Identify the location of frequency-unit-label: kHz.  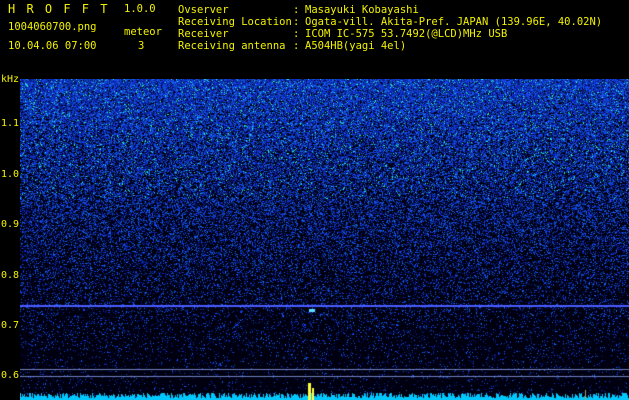
(10, 79).